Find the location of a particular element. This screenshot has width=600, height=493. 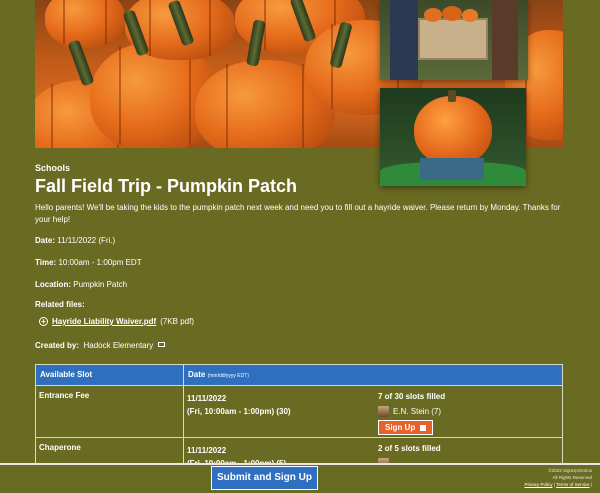

file-meta: (7KB pdf) is located at coordinates (177, 321).